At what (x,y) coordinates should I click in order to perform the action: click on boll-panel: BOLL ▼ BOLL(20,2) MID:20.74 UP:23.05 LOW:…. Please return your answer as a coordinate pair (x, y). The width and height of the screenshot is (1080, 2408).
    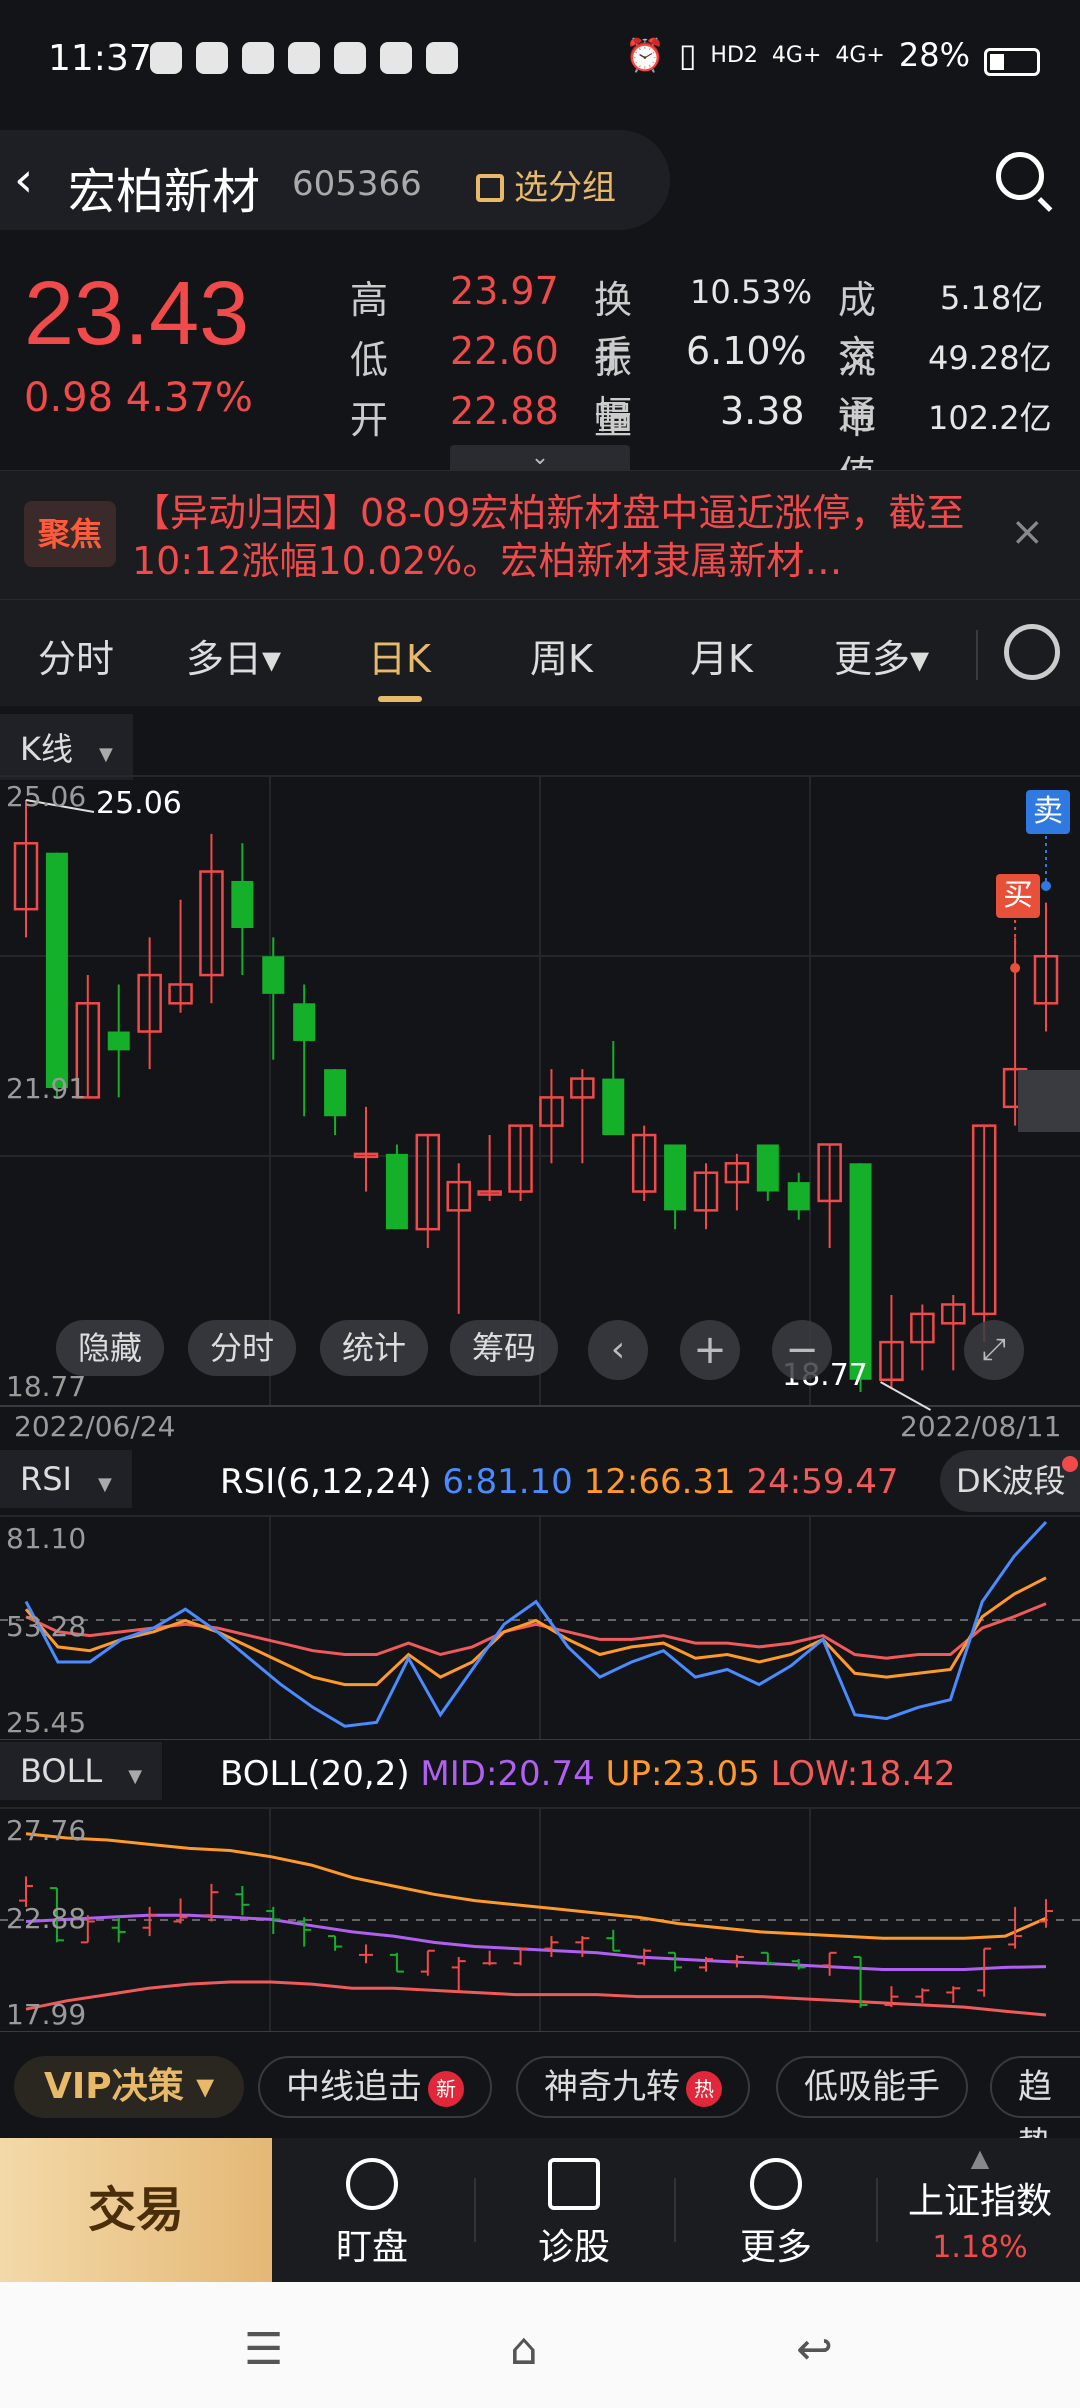
    Looking at the image, I should click on (540, 1887).